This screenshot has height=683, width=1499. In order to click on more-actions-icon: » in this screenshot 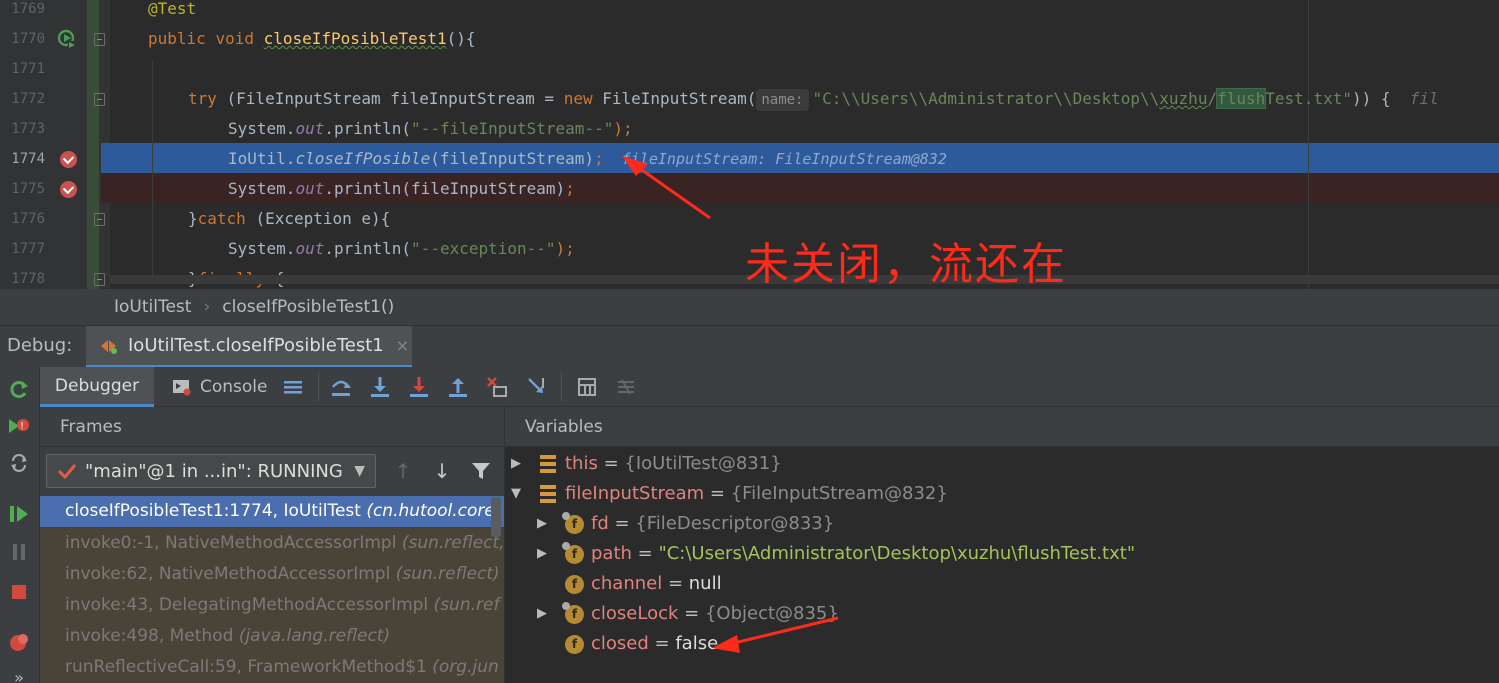, I will do `click(19, 674)`.